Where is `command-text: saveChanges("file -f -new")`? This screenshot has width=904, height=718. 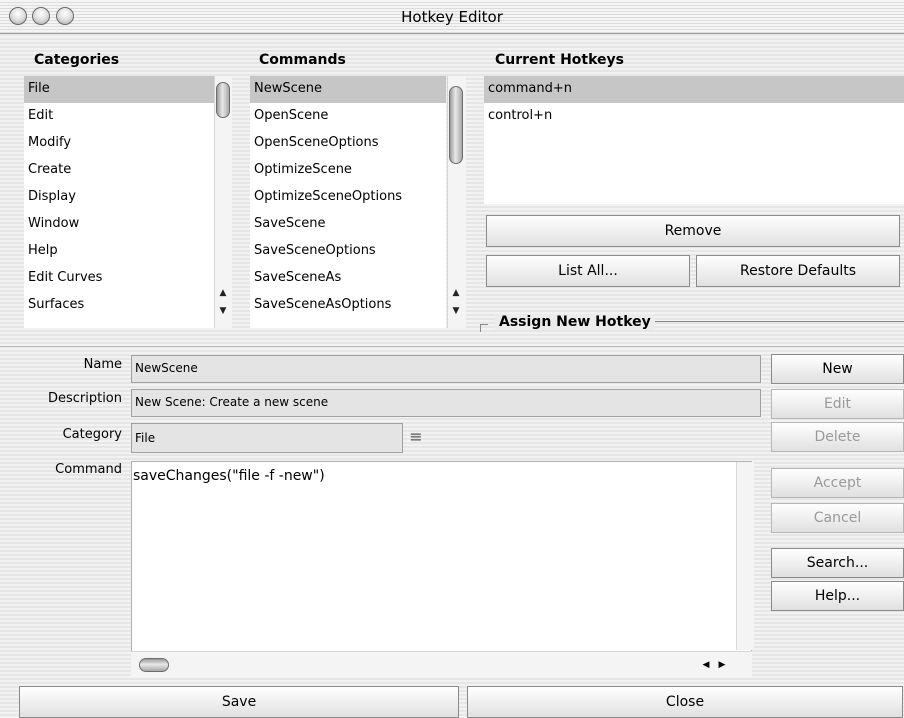
command-text: saveChanges("file -f -new") is located at coordinates (229, 476).